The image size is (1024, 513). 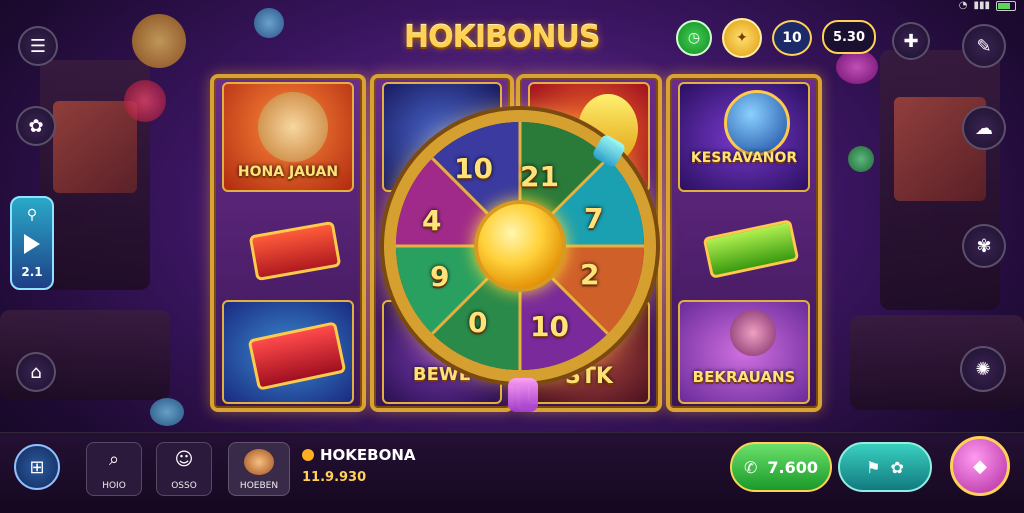 I want to click on hamster-avatar-icon, so click(x=259, y=462).